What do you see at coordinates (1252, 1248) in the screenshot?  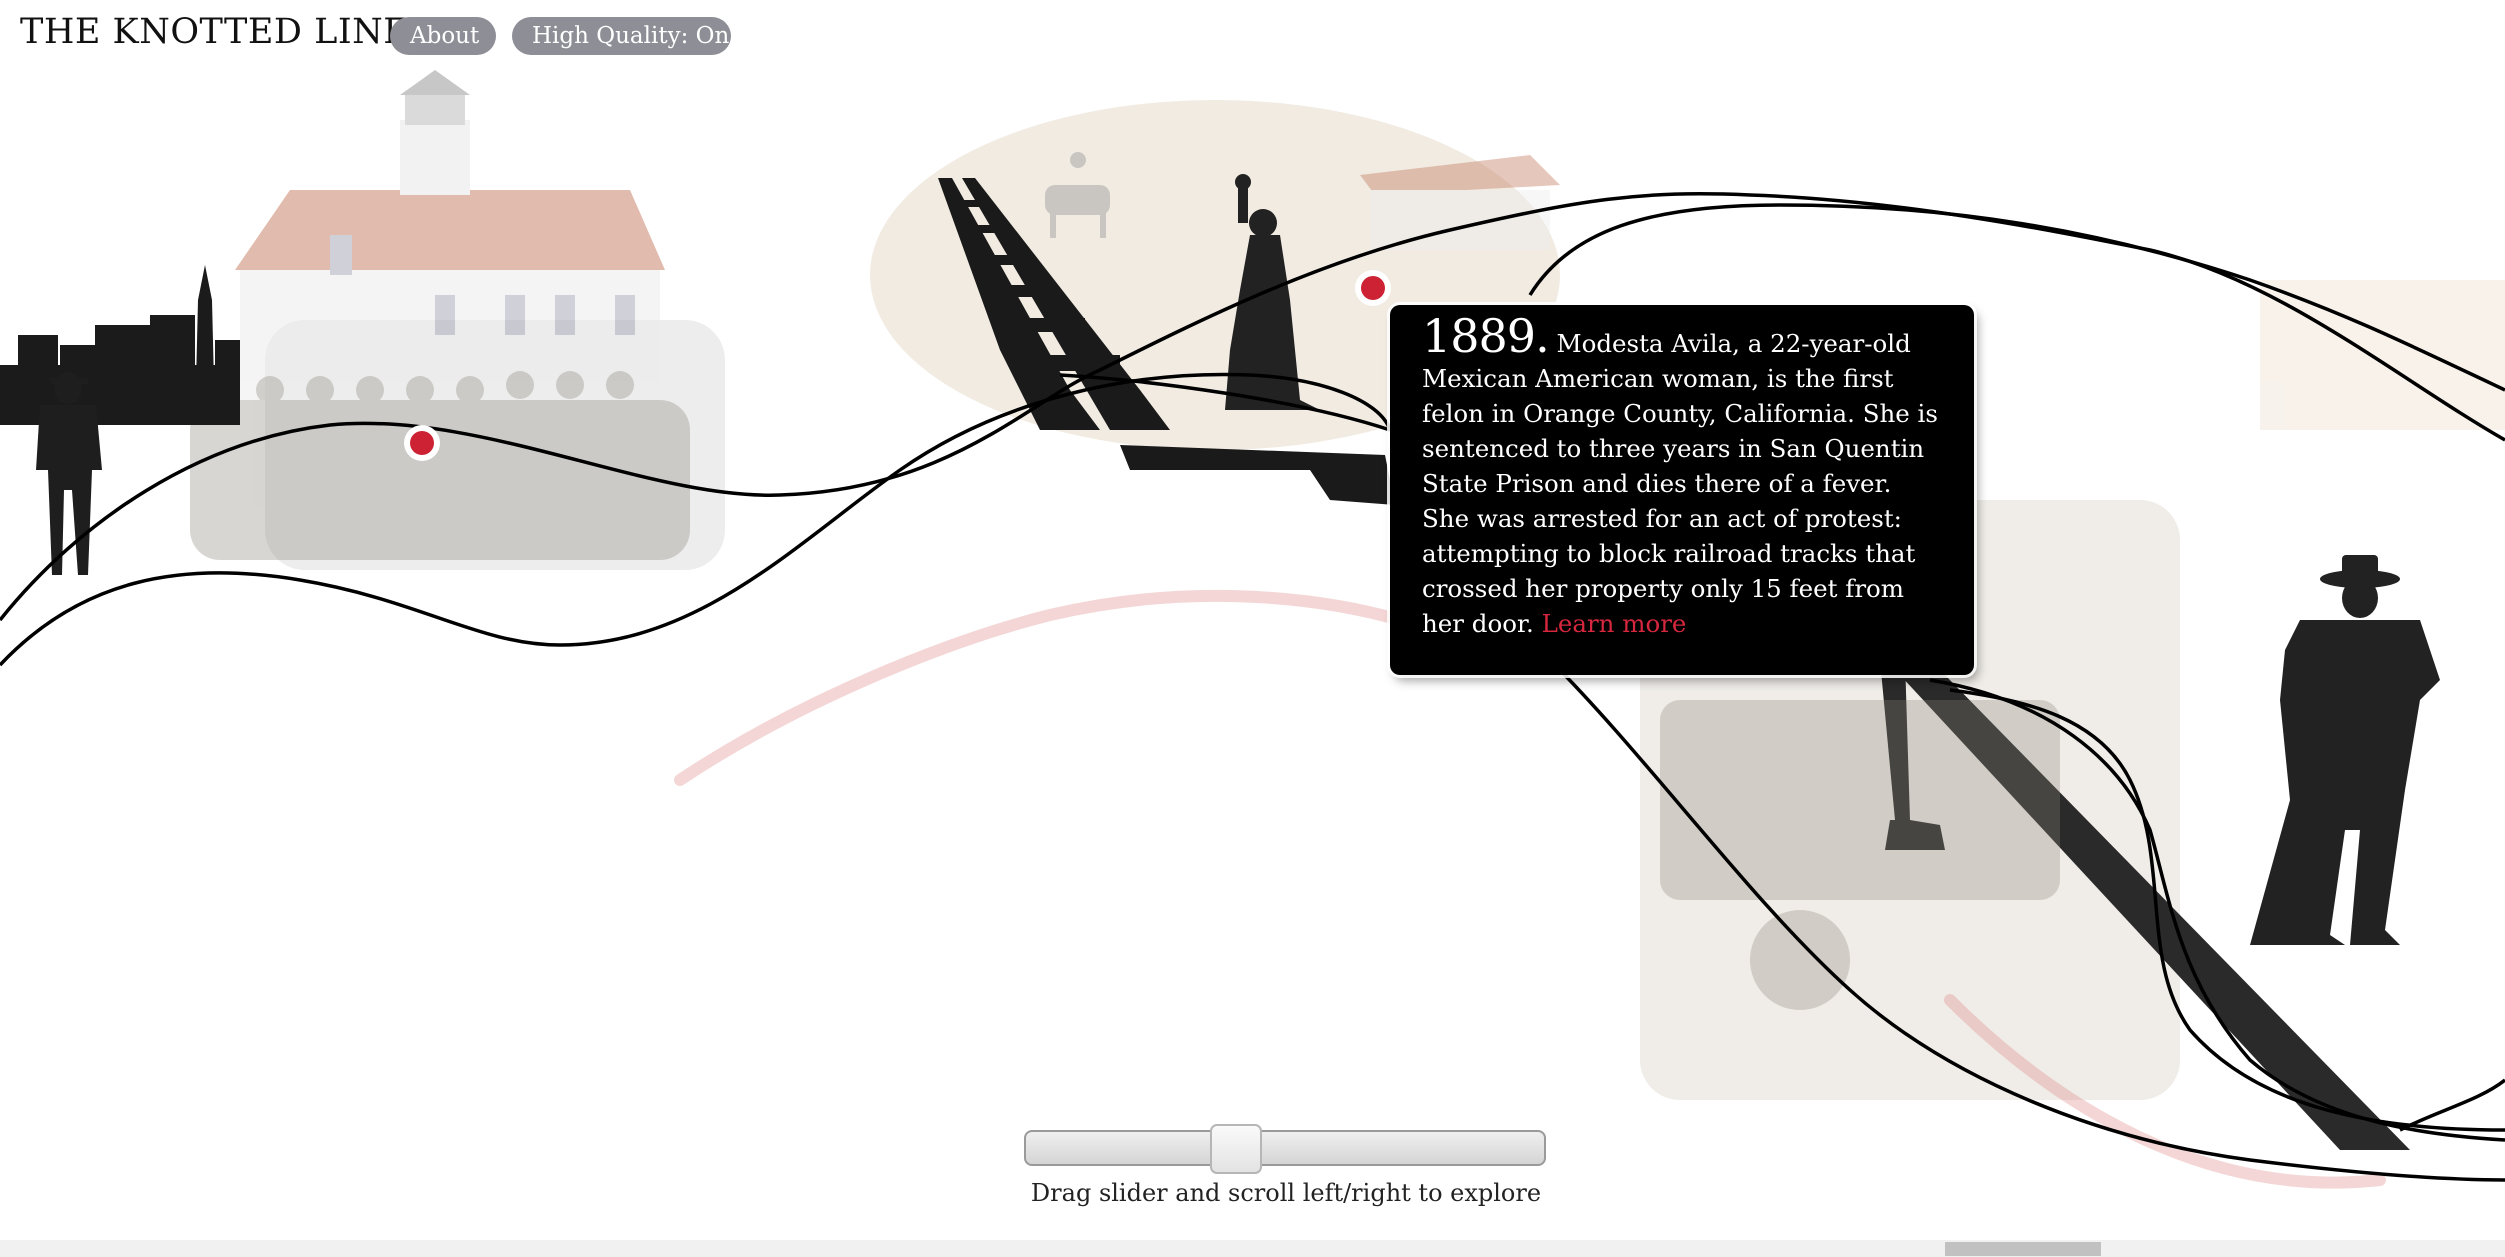 I see `horizontal-scrollbar` at bounding box center [1252, 1248].